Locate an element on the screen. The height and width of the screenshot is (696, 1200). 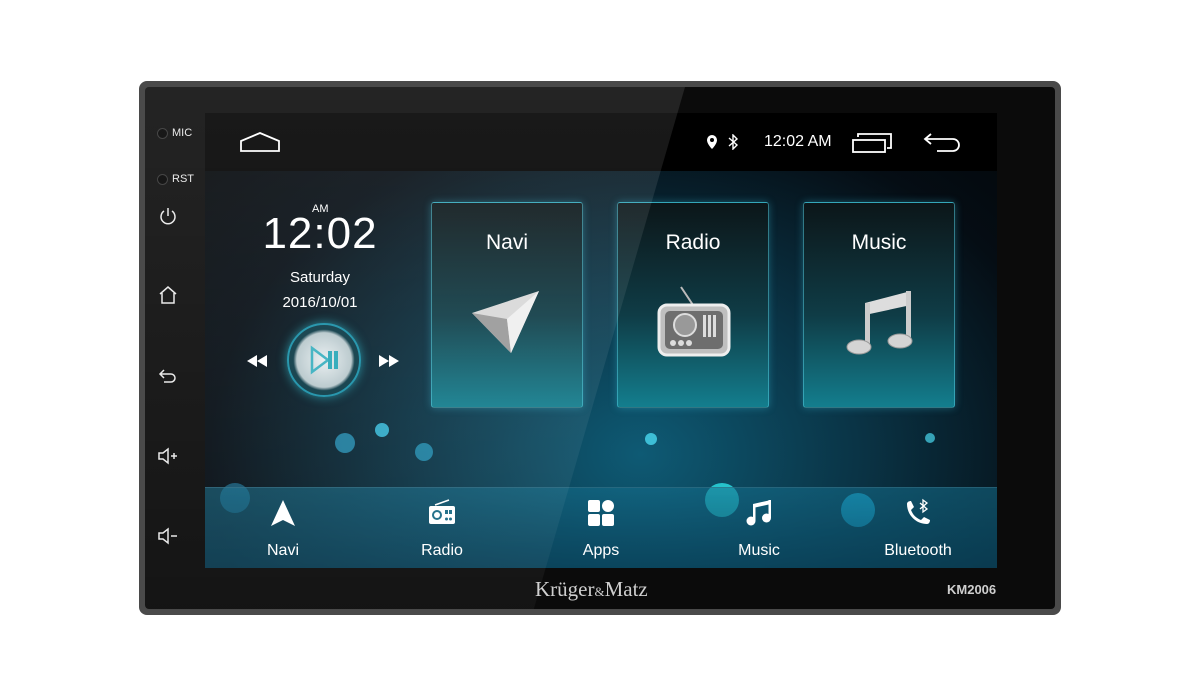
bluetooth-status is located at coordinates (733, 144).